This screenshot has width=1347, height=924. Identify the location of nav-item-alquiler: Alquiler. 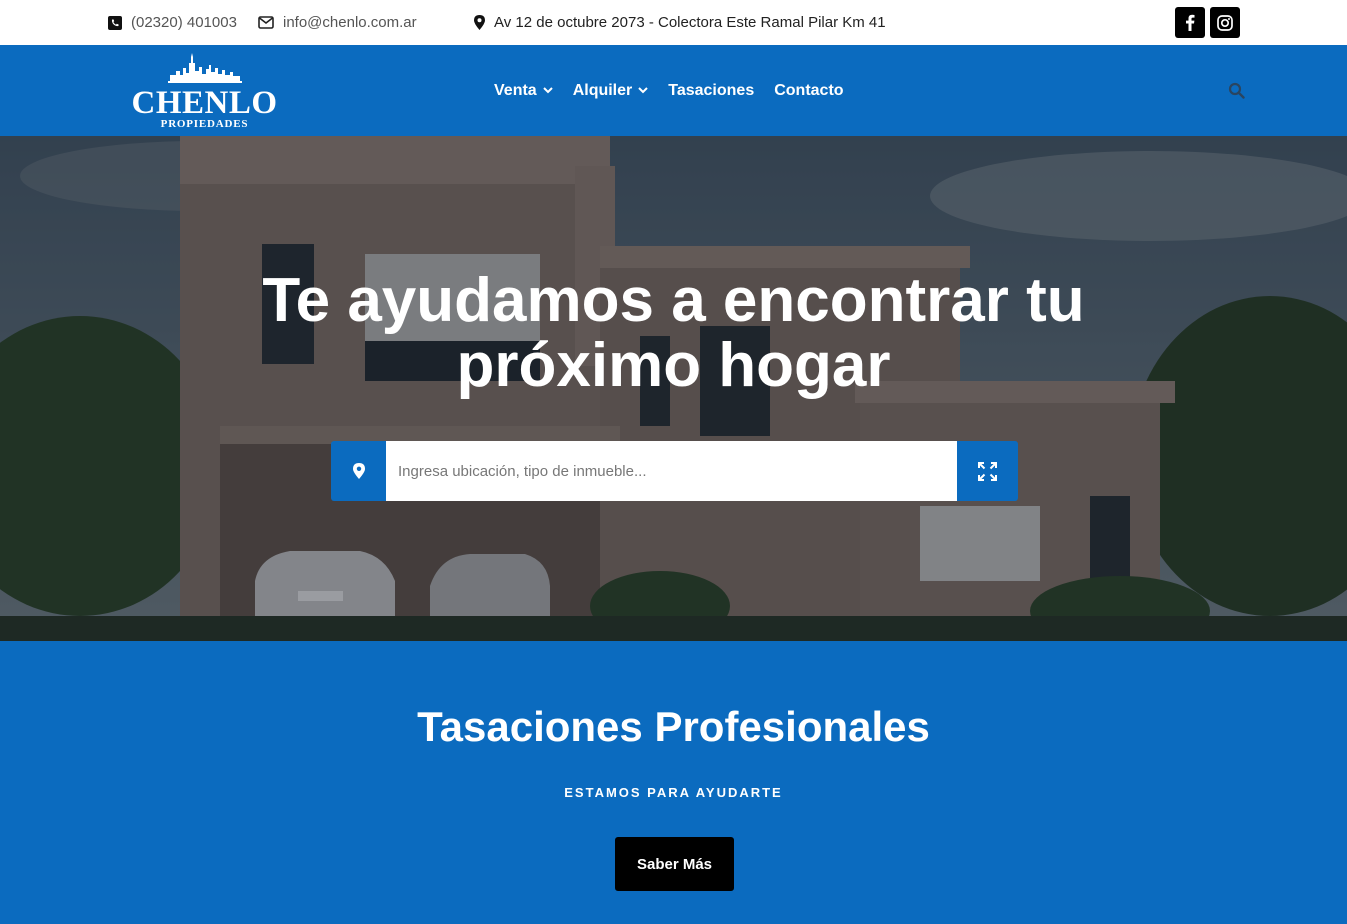
(611, 91).